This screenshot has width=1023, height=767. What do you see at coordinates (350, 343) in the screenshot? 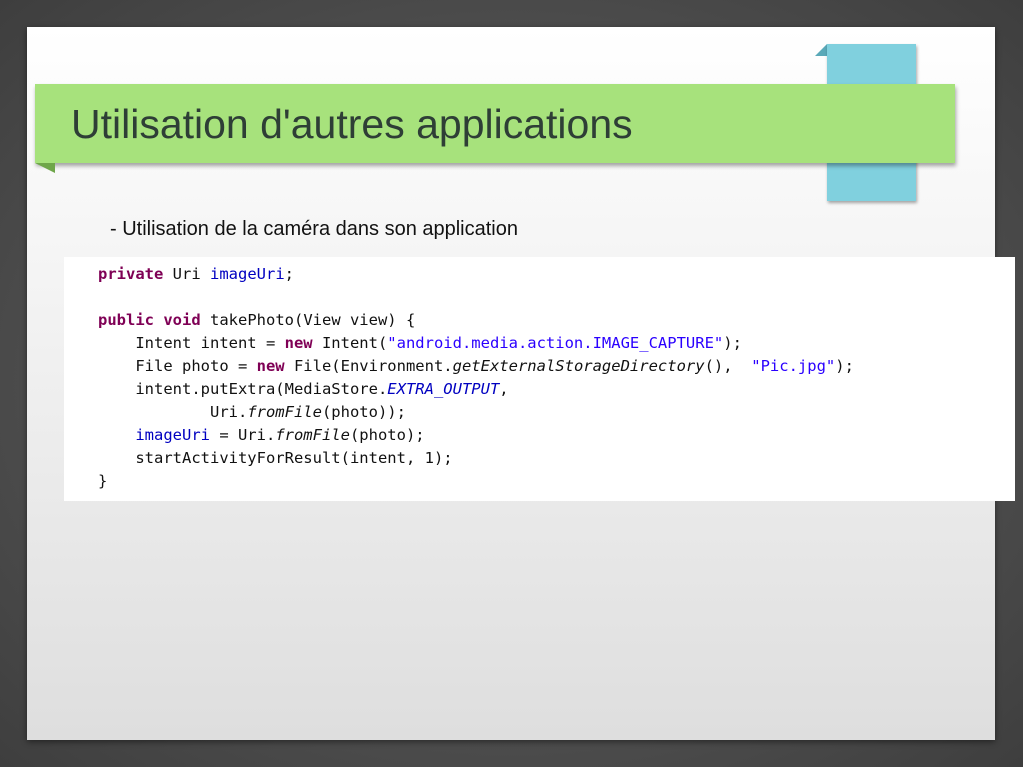
I see `code-token: Intent(` at bounding box center [350, 343].